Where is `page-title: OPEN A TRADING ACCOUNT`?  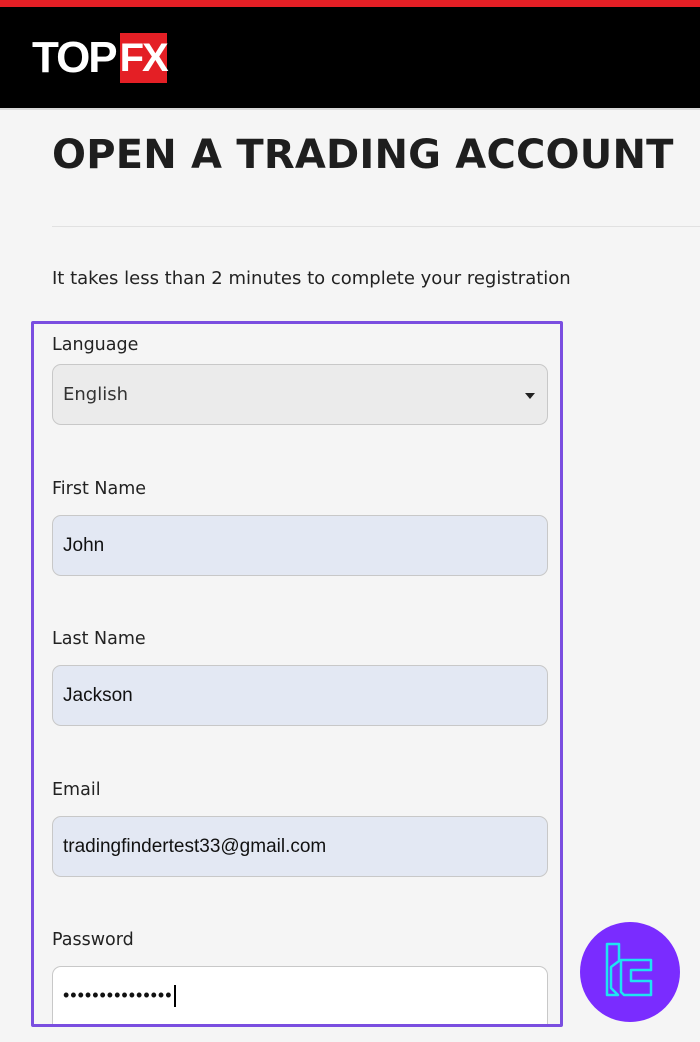 page-title: OPEN A TRADING ACCOUNT is located at coordinates (363, 155).